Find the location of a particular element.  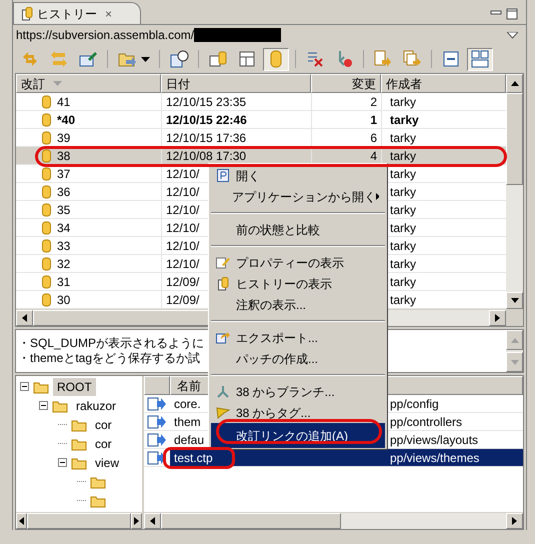

file-path-cell-text: pp/config is located at coordinates (414, 404).